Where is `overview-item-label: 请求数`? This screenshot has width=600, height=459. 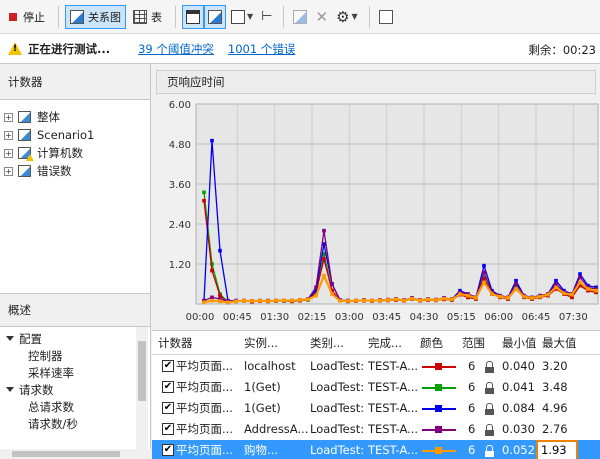
overview-item-label: 请求数 is located at coordinates (36, 389).